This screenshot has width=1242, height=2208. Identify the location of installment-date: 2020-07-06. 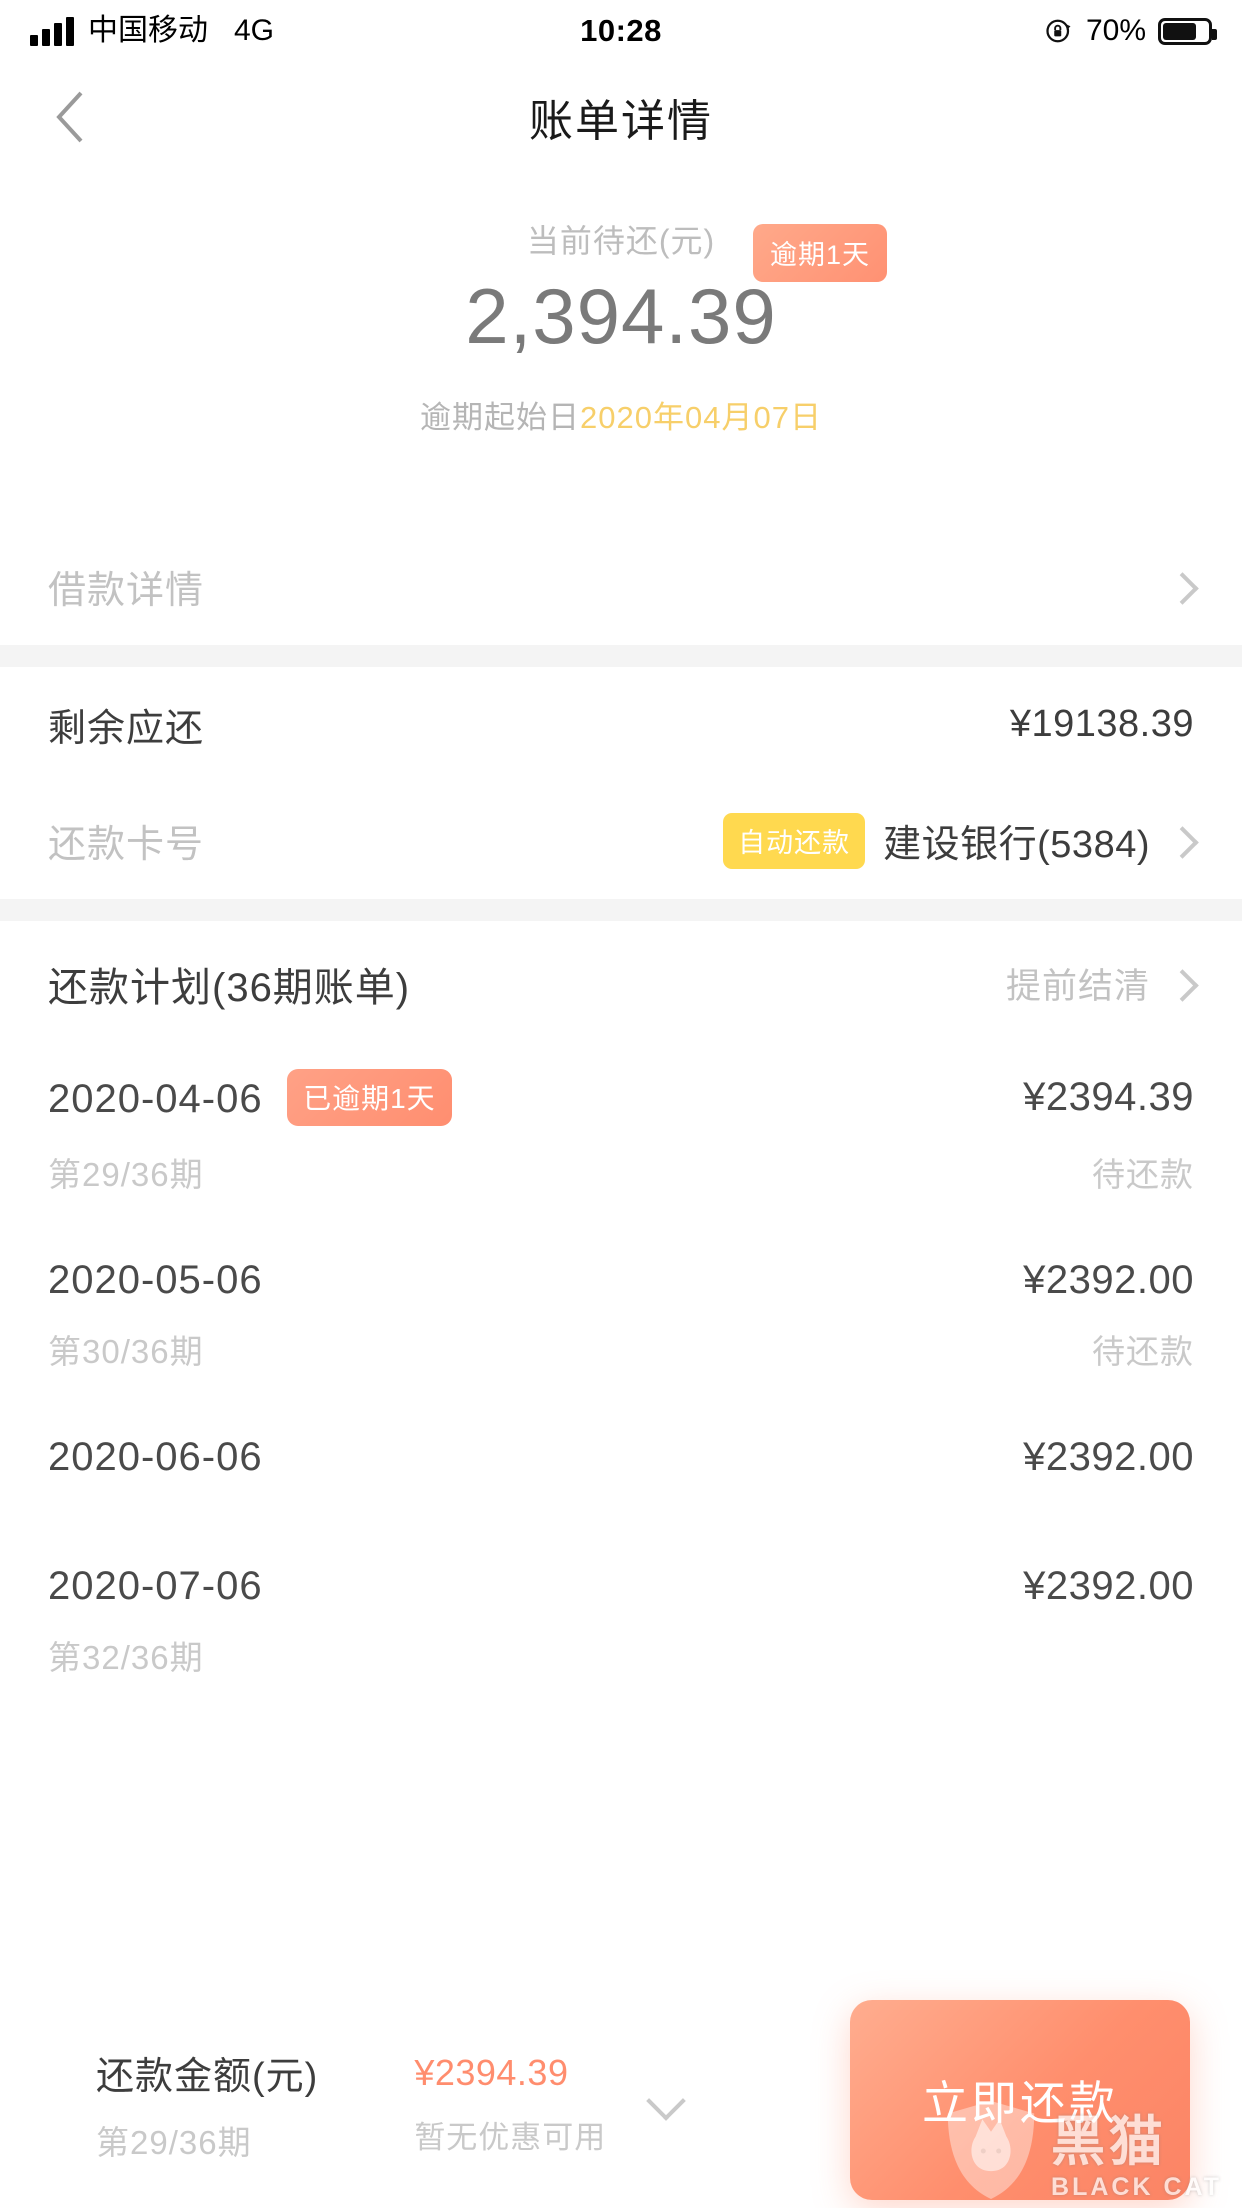
(155, 1585).